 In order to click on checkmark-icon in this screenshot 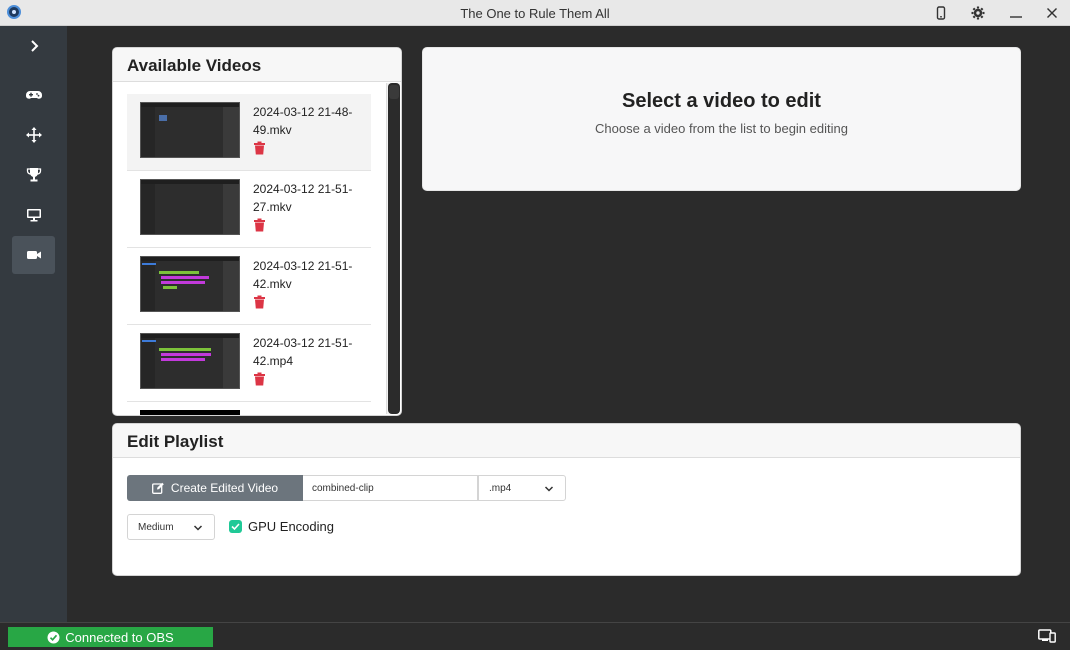, I will do `click(235, 527)`.